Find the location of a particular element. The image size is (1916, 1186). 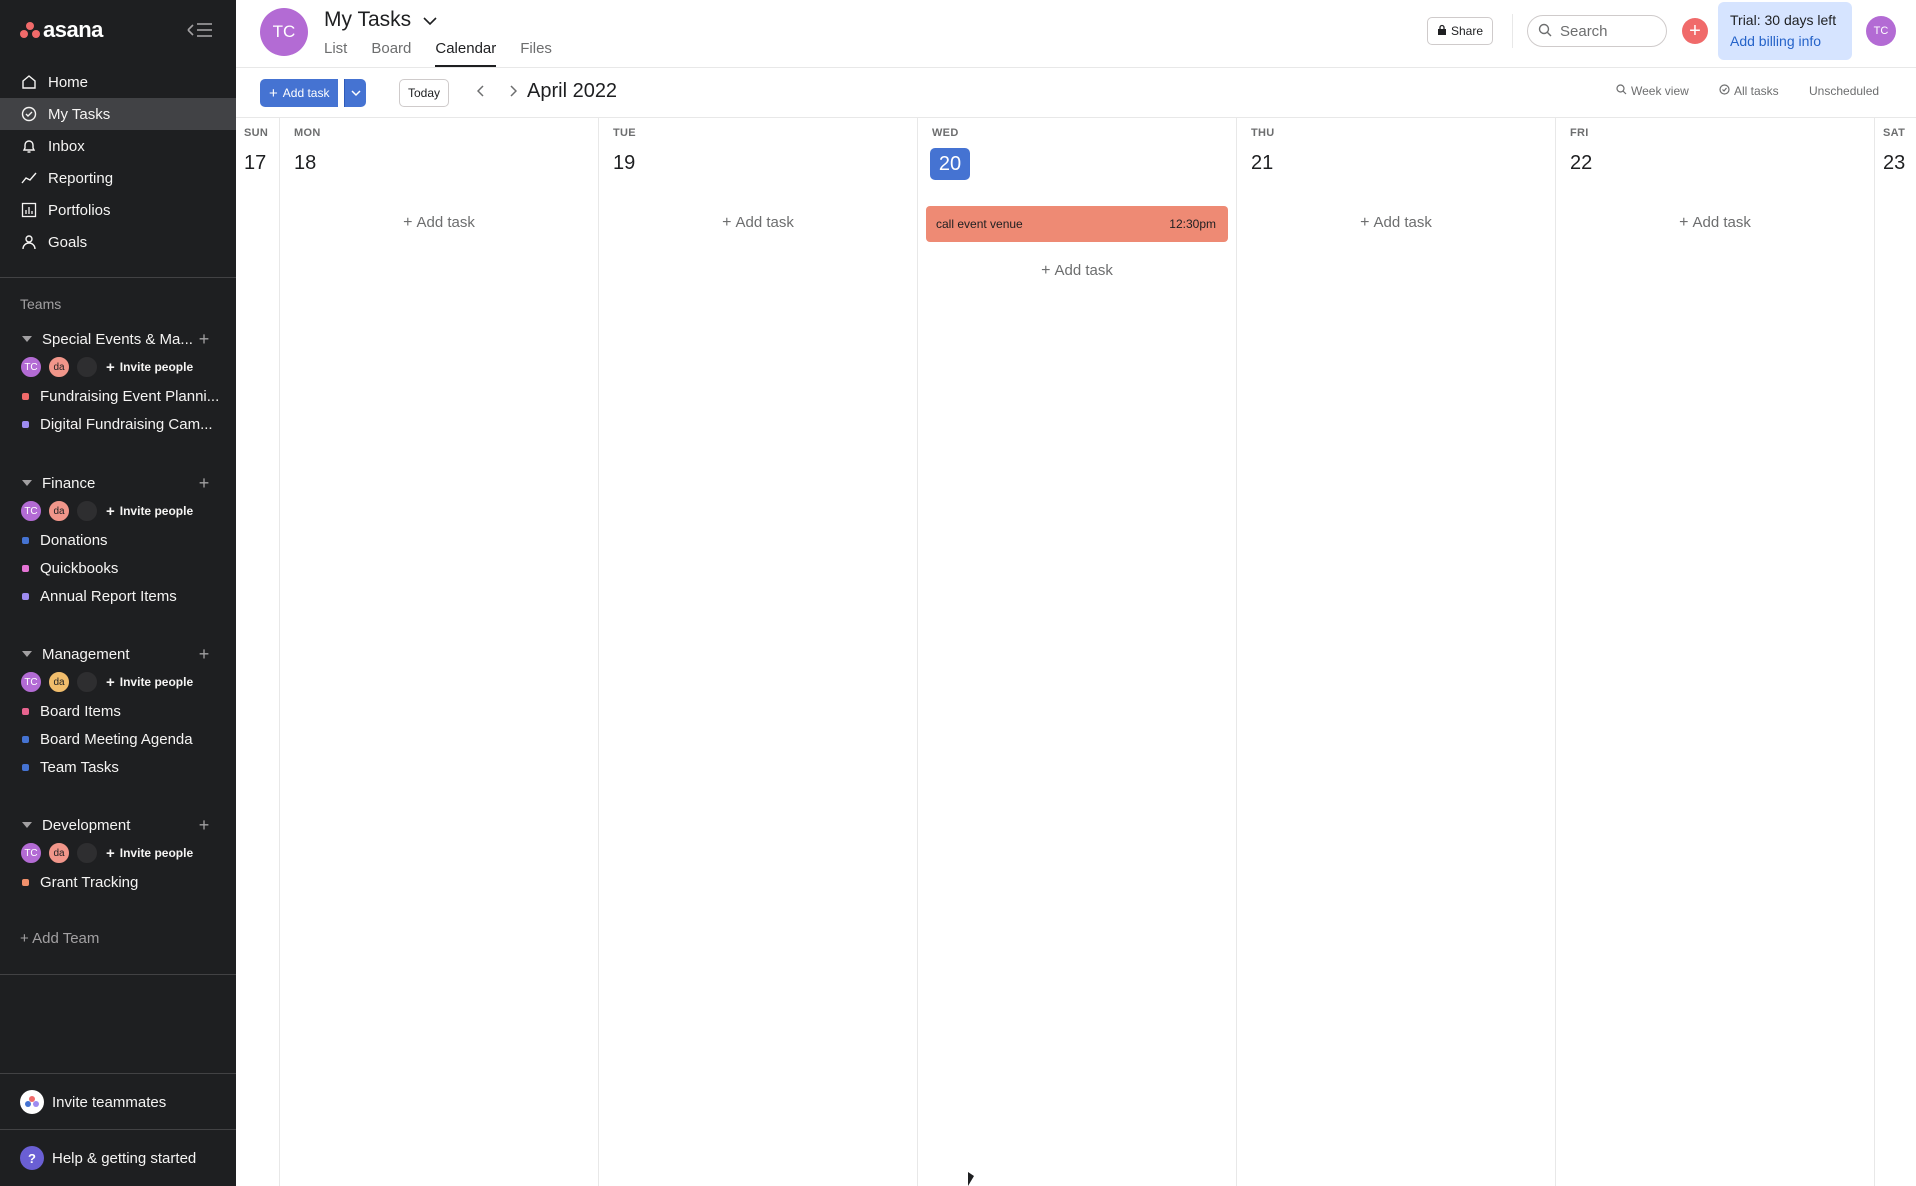

tab-files: Files is located at coordinates (536, 53).